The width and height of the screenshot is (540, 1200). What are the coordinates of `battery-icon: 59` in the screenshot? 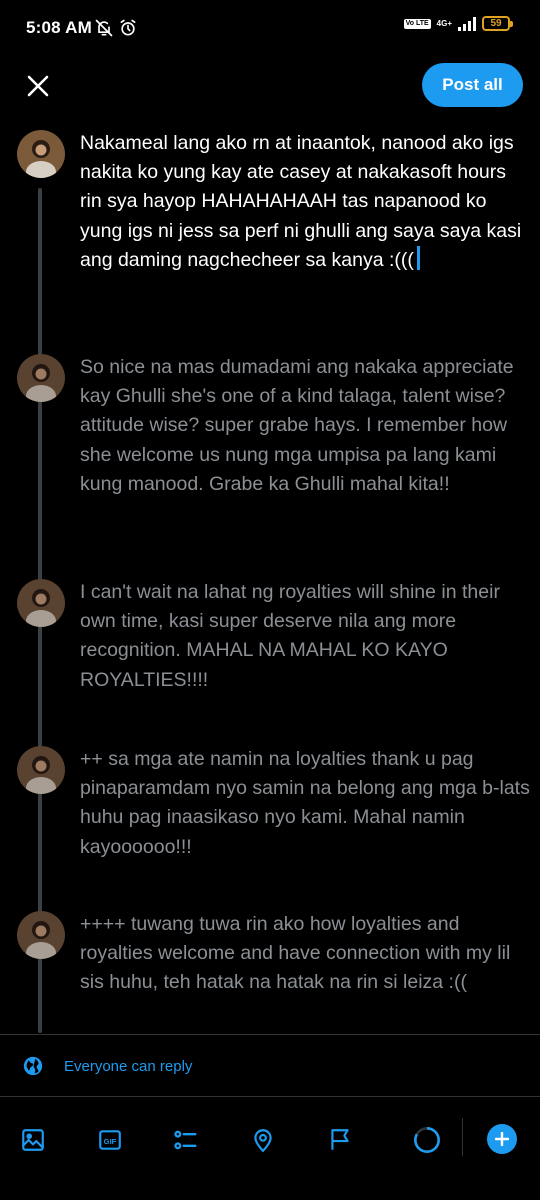 It's located at (497, 23).